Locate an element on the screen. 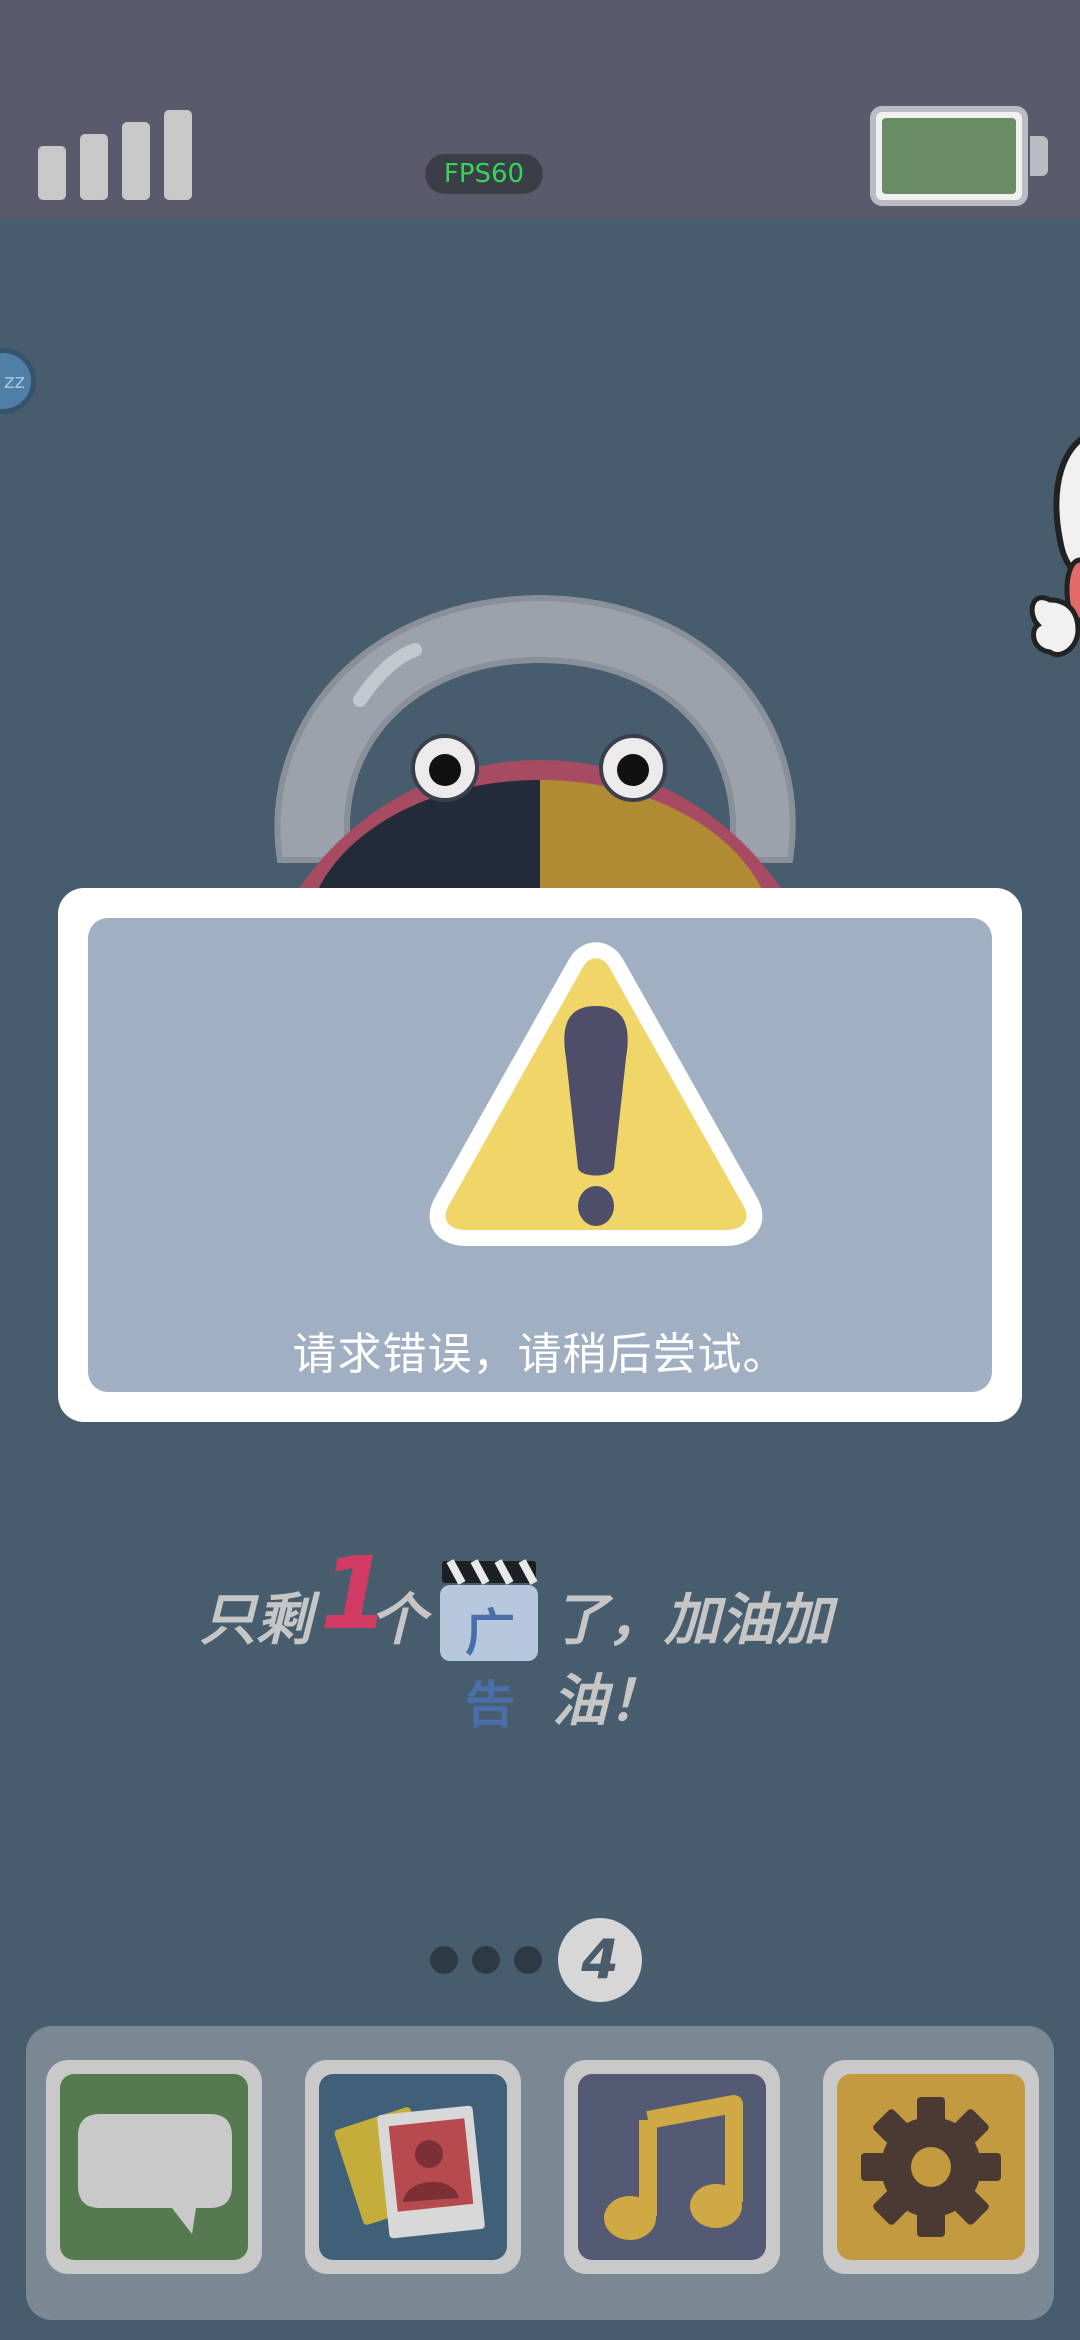  error-message: 请求错误，请稍后尝试。 is located at coordinates (540, 1354).